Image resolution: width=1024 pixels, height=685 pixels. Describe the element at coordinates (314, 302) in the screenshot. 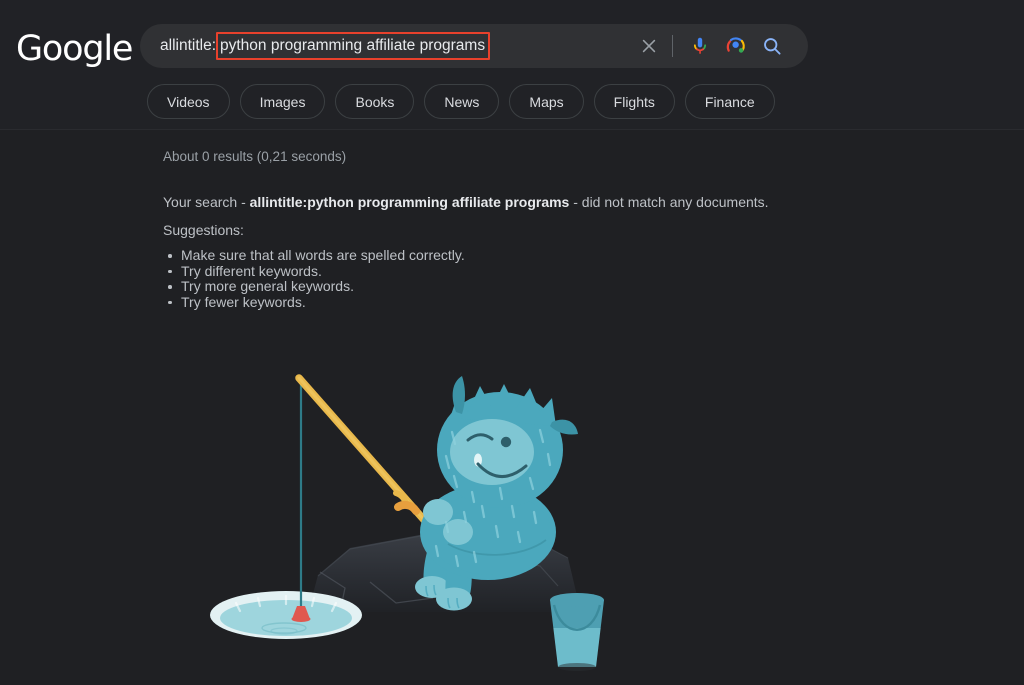

I see `list-item: Try fewer keywords.` at that location.